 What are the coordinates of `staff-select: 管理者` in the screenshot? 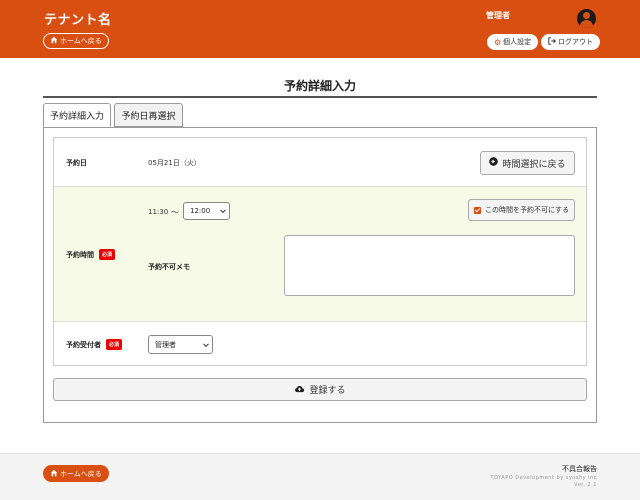 It's located at (180, 344).